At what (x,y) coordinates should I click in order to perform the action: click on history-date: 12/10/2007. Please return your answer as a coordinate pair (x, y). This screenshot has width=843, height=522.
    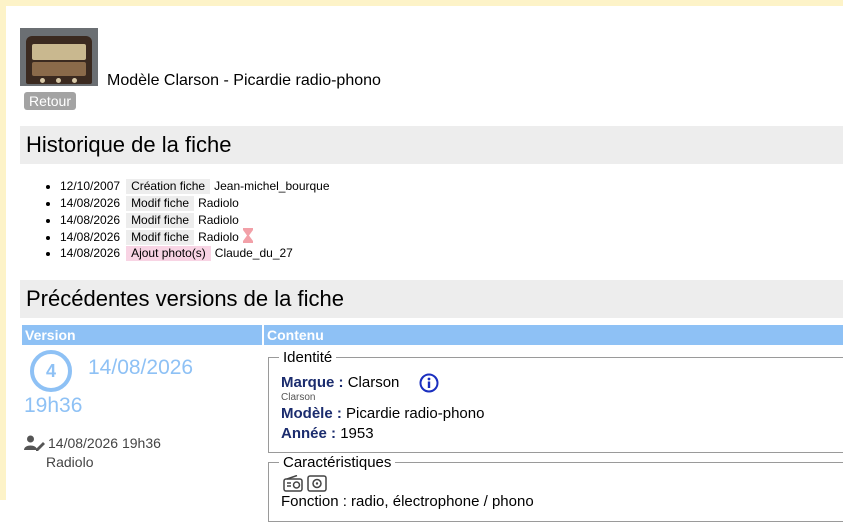
    Looking at the image, I should click on (90, 186).